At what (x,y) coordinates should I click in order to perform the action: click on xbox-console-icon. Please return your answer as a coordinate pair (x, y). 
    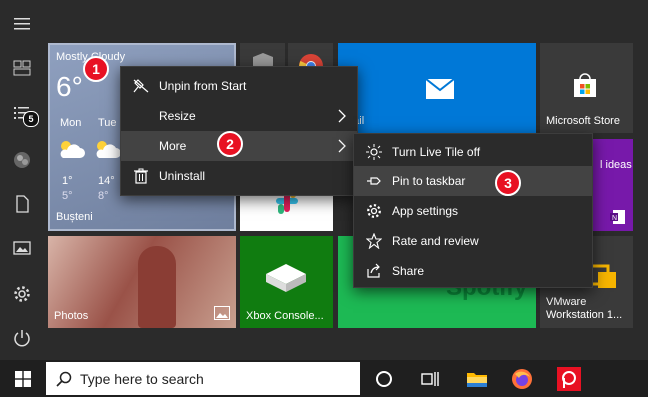
    Looking at the image, I should click on (286, 278).